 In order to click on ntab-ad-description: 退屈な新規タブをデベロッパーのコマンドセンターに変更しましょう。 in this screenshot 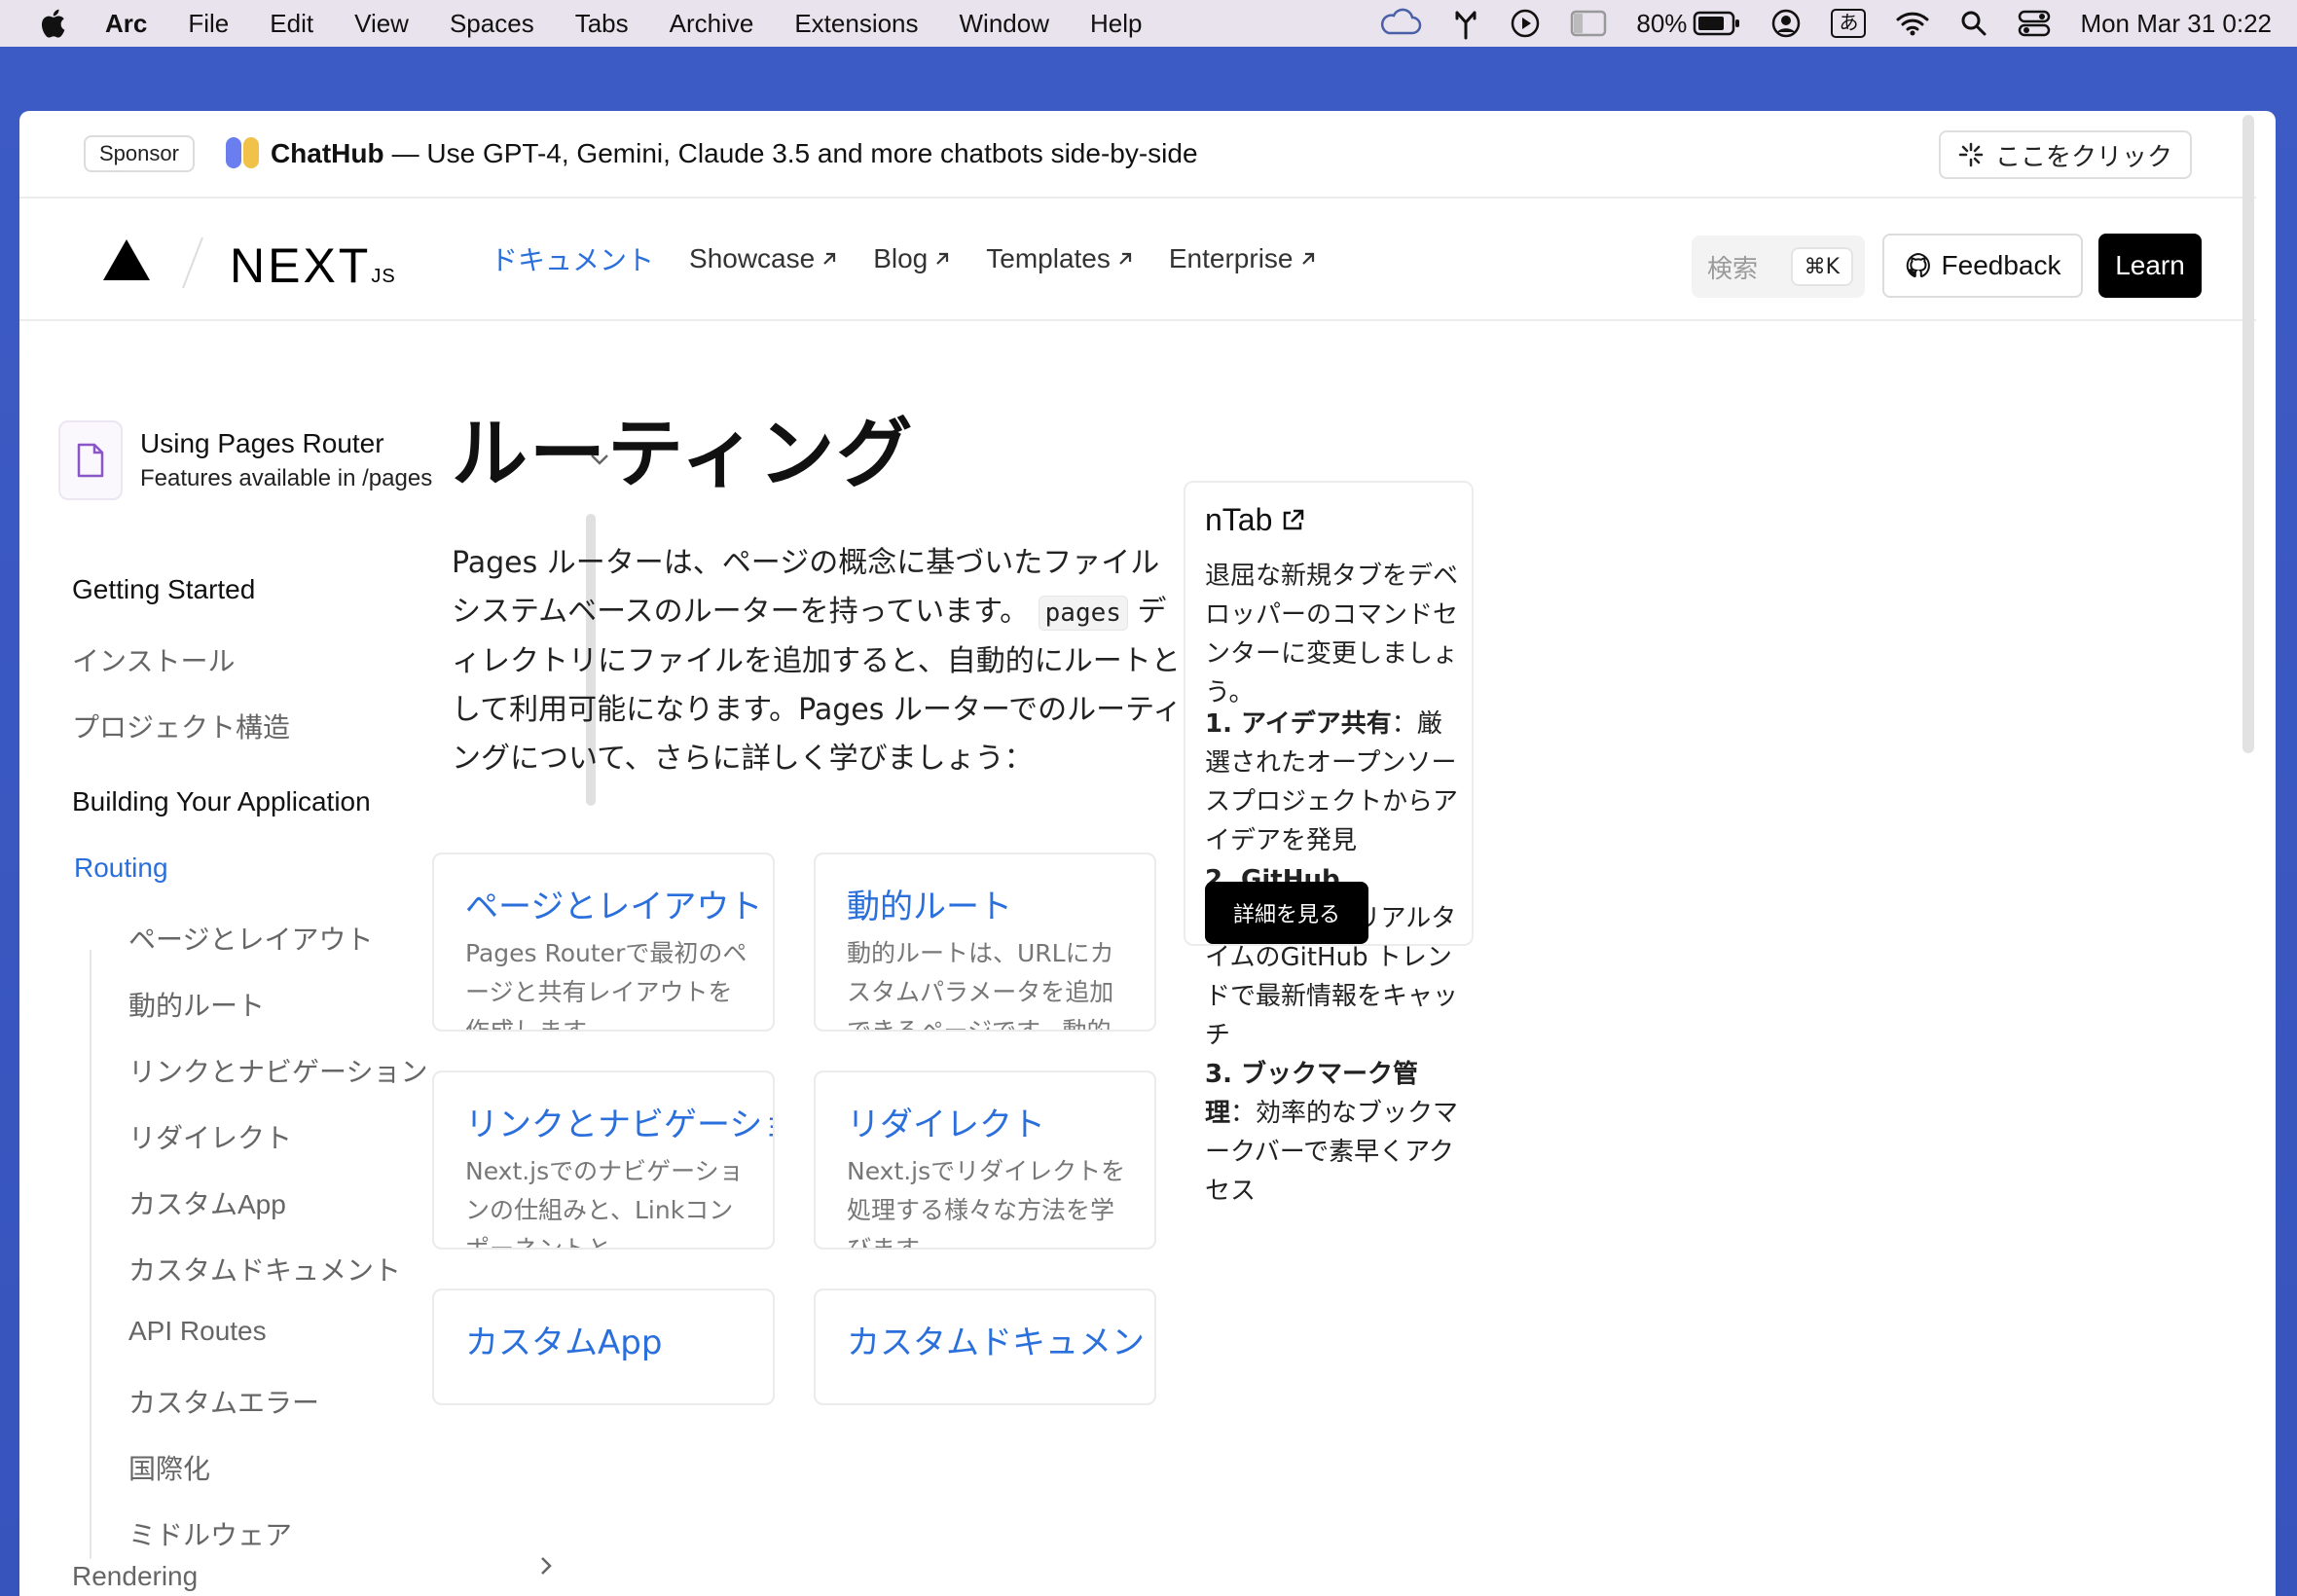, I will do `click(1332, 634)`.